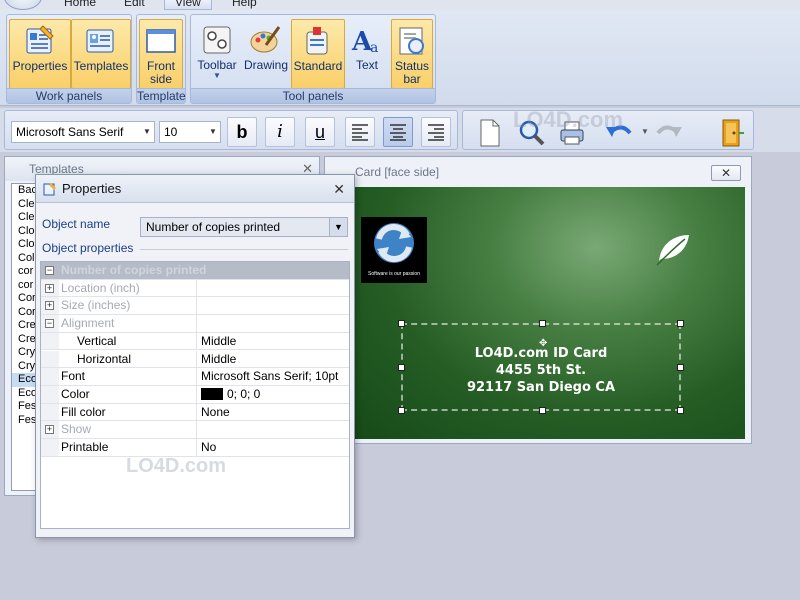 The image size is (800, 600). What do you see at coordinates (215, 412) in the screenshot?
I see `property-value: None` at bounding box center [215, 412].